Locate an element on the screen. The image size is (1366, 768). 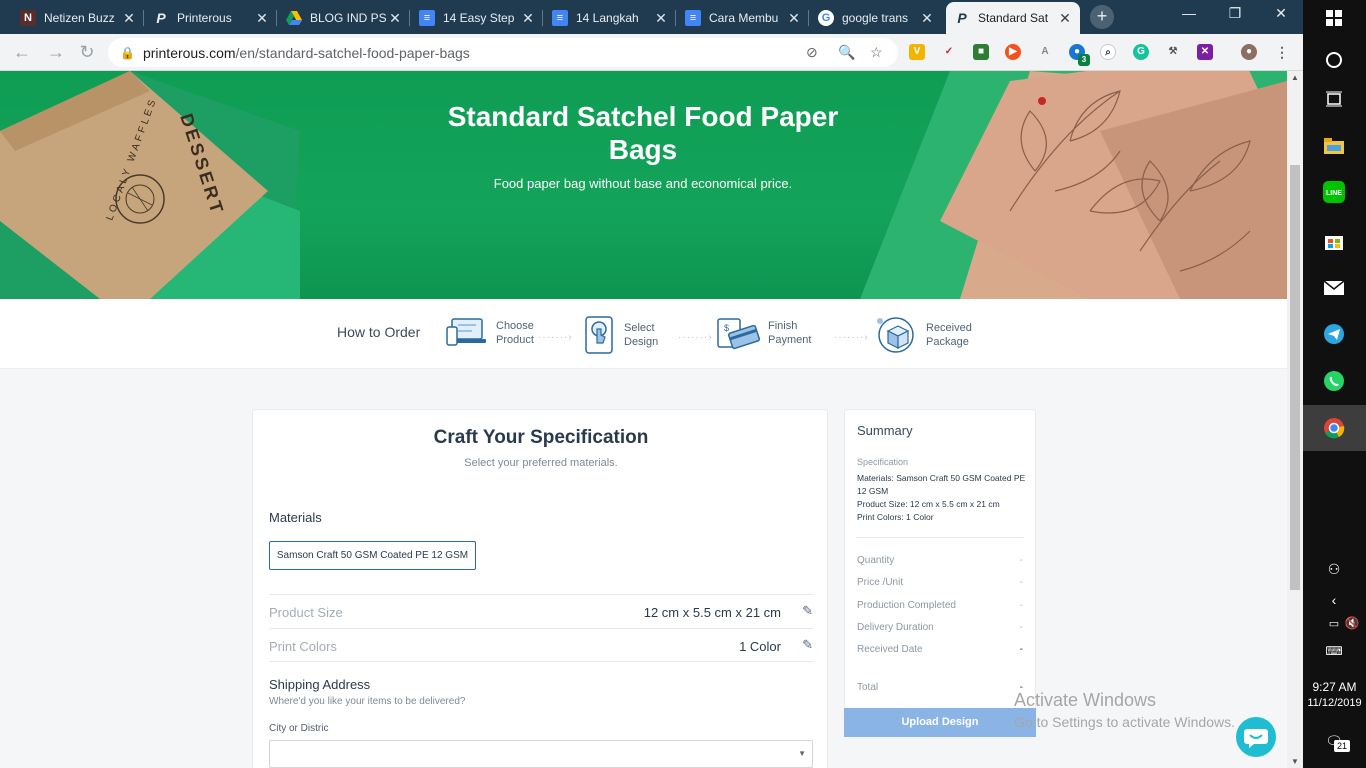
step-label: Select Design is located at coordinates (641, 335).